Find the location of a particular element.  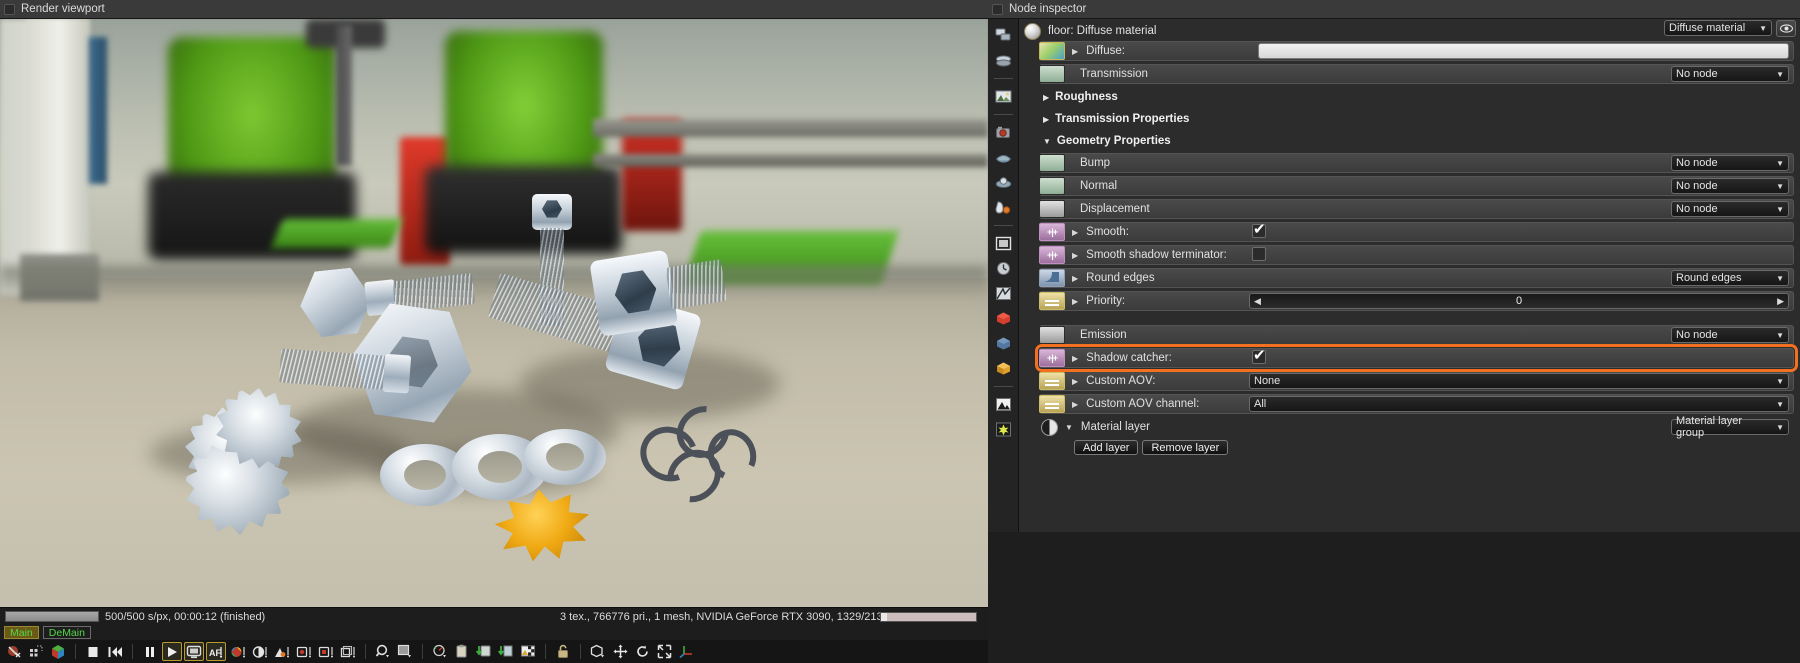

priority-slider: ◀ 0 ▶ is located at coordinates (1519, 301).